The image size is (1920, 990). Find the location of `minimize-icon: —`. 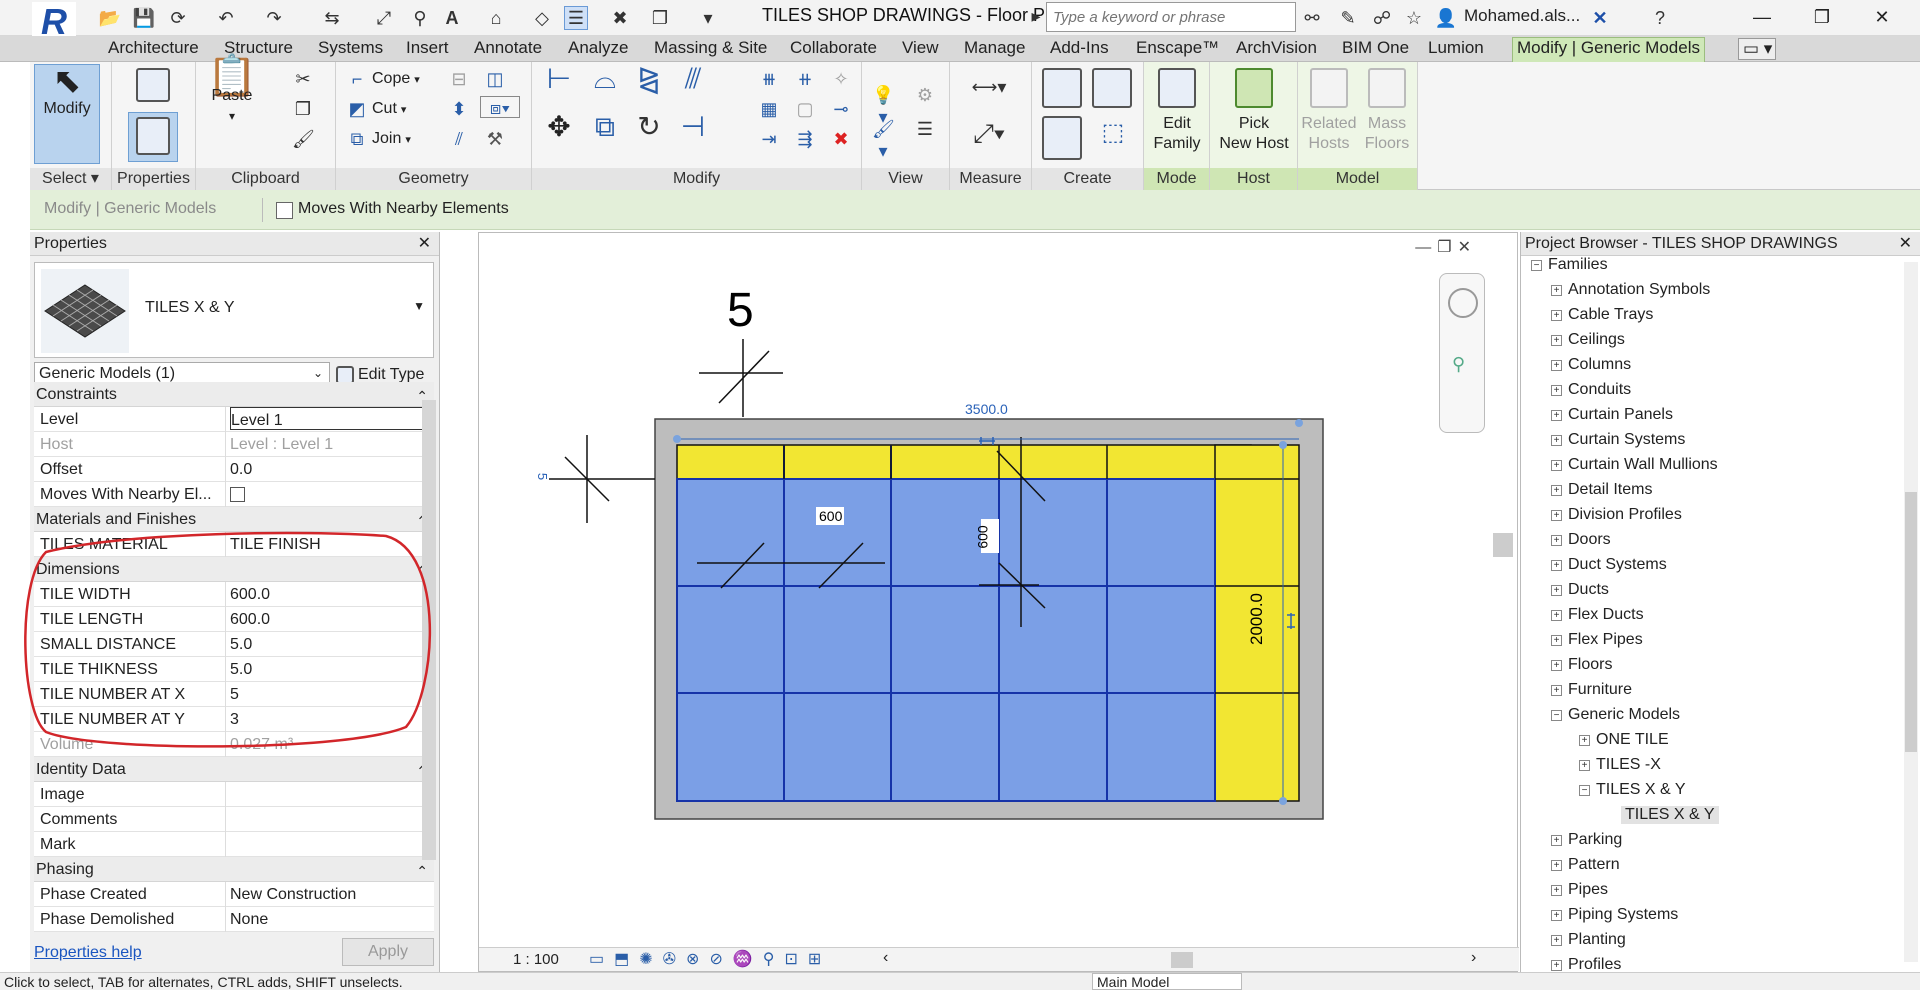

minimize-icon: — is located at coordinates (1762, 17).